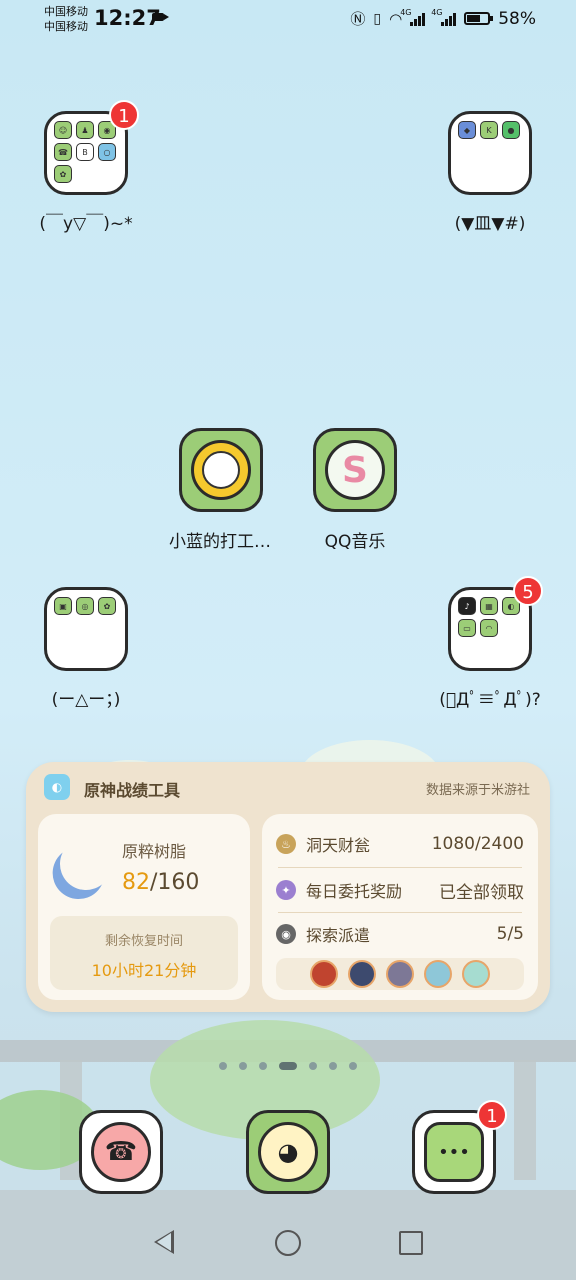 Image resolution: width=576 pixels, height=1280 pixels. Describe the element at coordinates (286, 844) in the screenshot. I see `teapot-icon: ♨` at that location.